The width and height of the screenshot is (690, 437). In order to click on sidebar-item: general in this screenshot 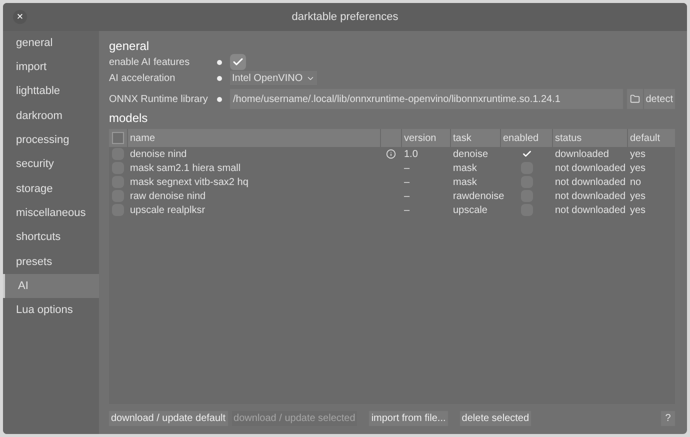, I will do `click(51, 43)`.